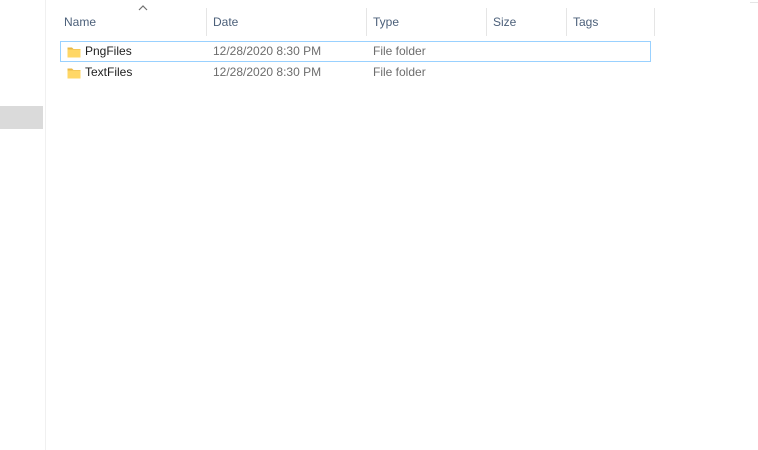 This screenshot has height=450, width=758. I want to click on column-header-type: Type, so click(427, 22).